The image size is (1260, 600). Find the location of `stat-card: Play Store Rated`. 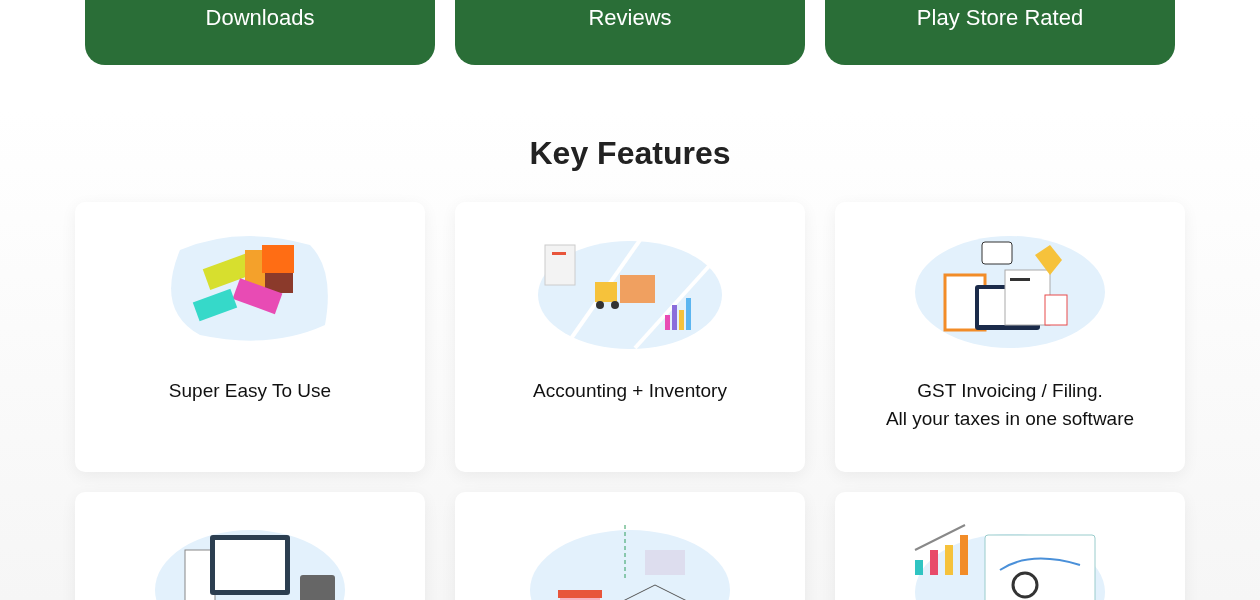

stat-card: Play Store Rated is located at coordinates (1000, 32).